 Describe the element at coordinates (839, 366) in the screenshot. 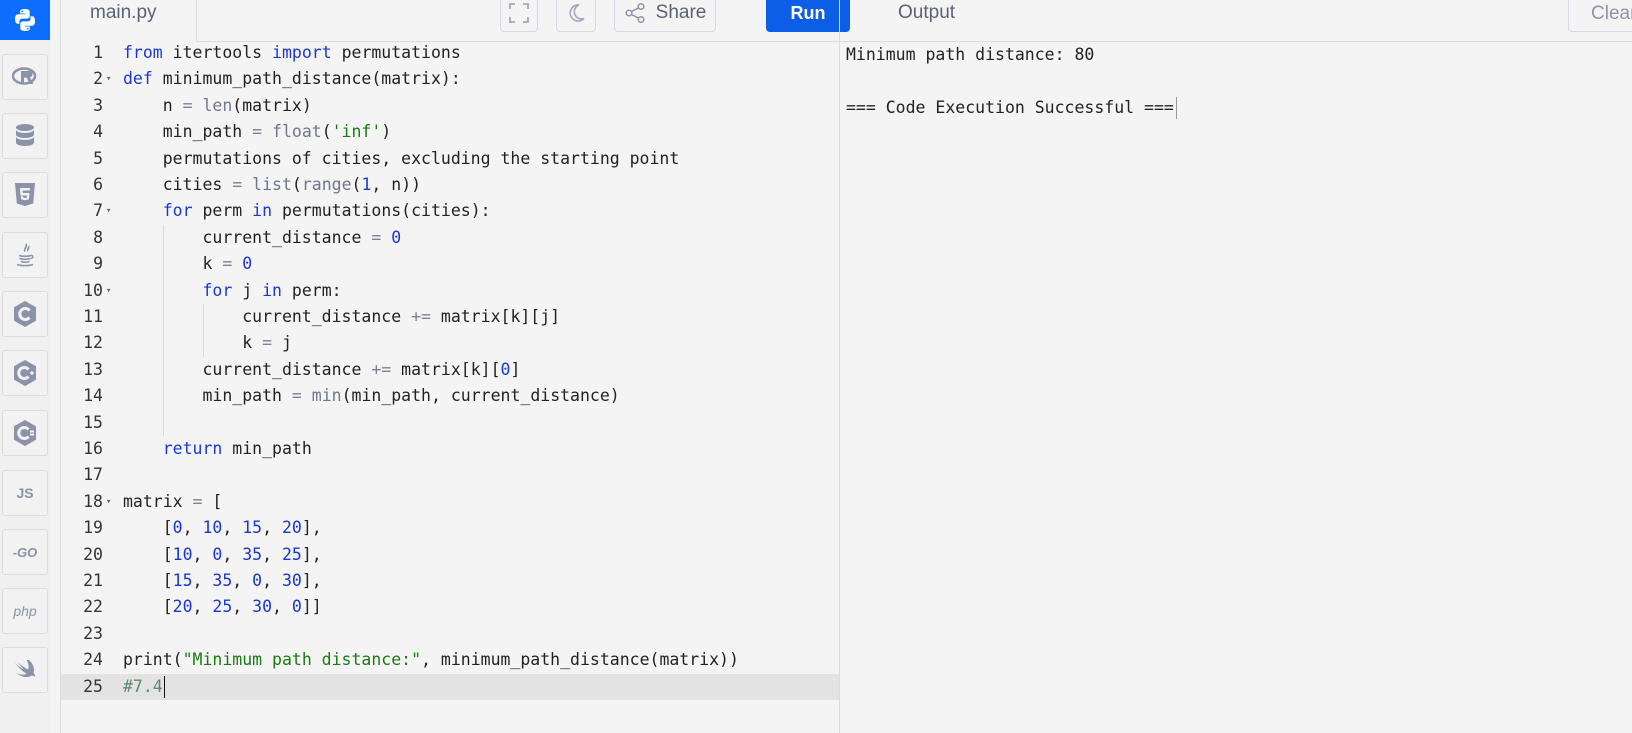

I see `pane-separator` at that location.